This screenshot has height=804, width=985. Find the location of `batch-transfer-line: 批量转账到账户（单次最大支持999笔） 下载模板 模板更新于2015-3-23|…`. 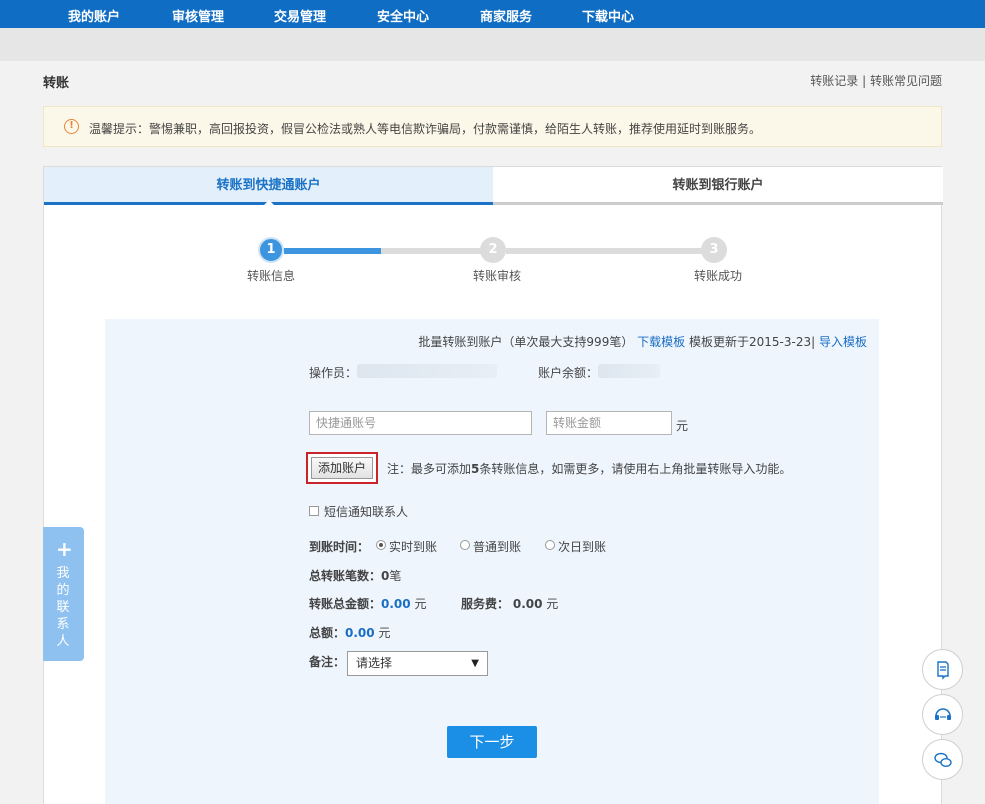

batch-transfer-line: 批量转账到账户（单次最大支持999笔） 下载模板 模板更新于2015-3-23|… is located at coordinates (642, 341).